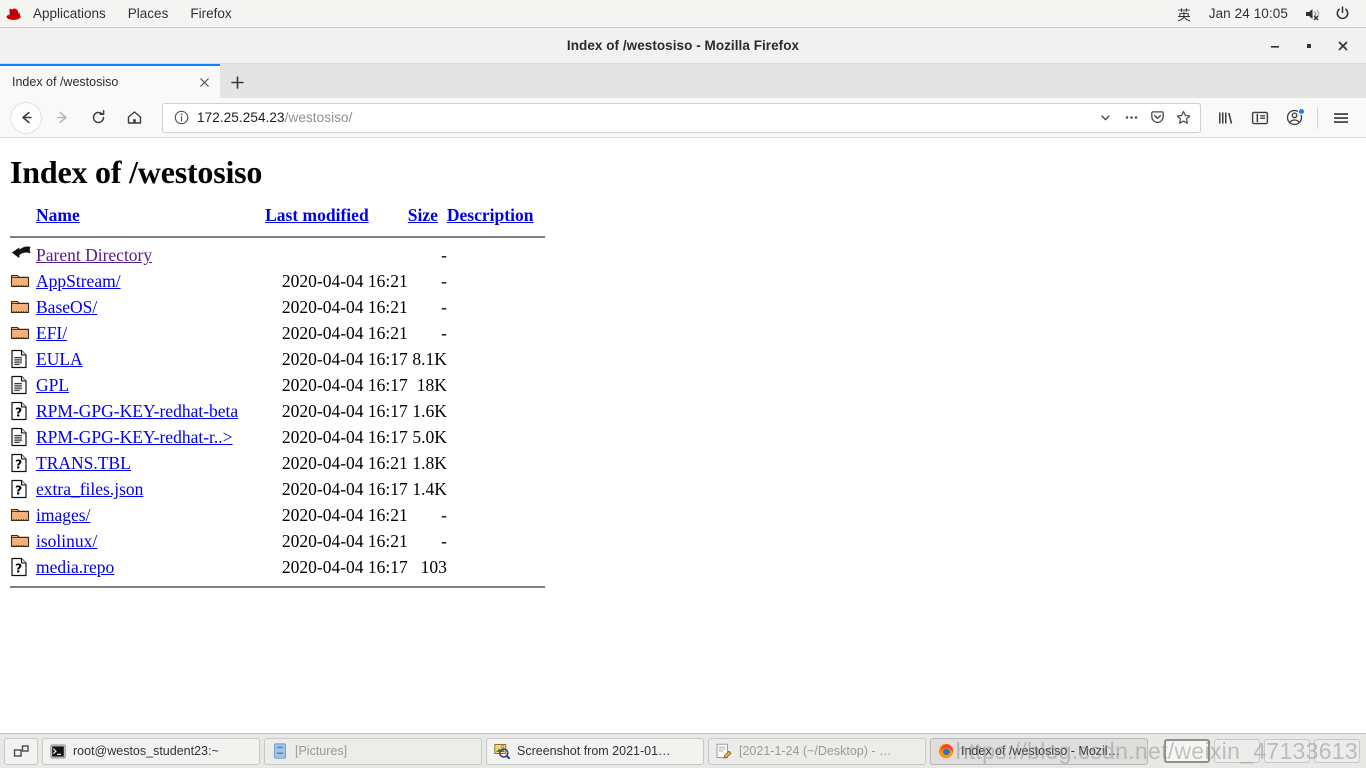 Image resolution: width=1366 pixels, height=768 pixels. I want to click on file-link: GPL, so click(52, 385).